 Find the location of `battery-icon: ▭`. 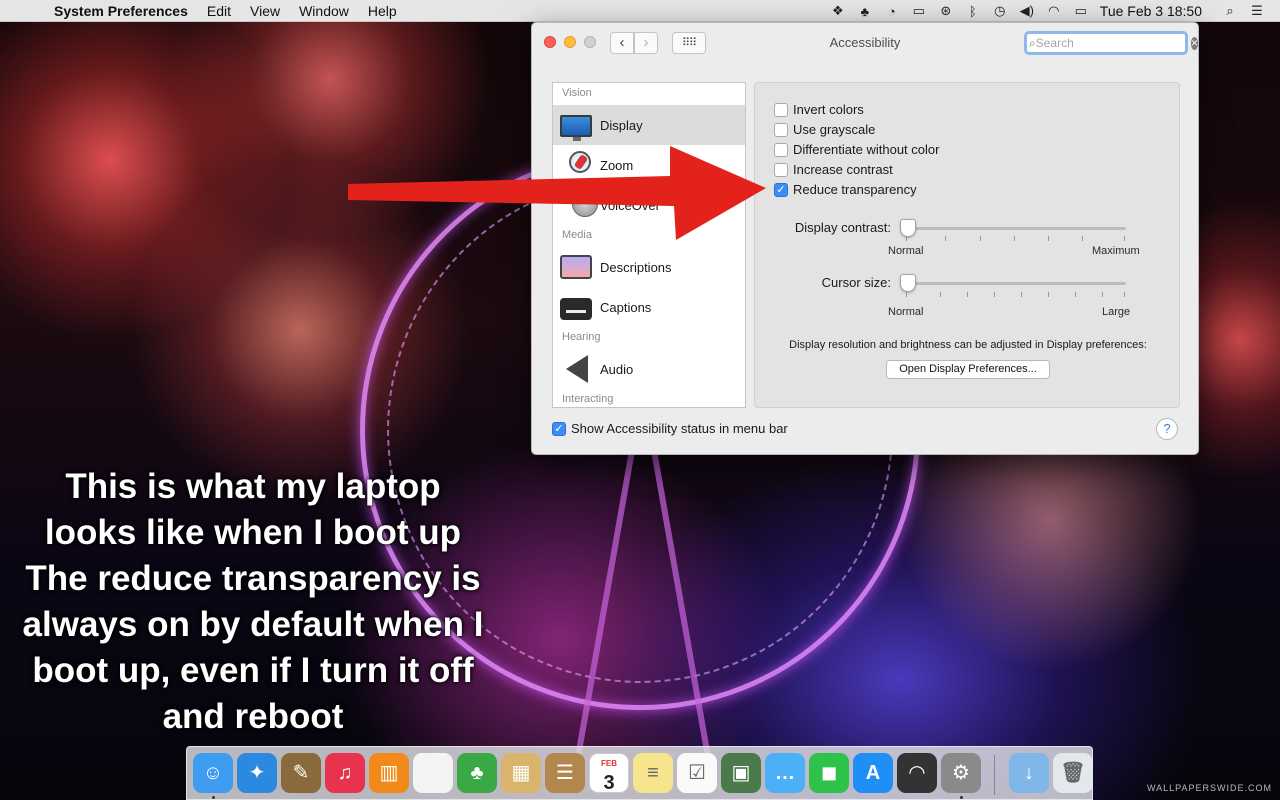

battery-icon: ▭ is located at coordinates (1081, 11).